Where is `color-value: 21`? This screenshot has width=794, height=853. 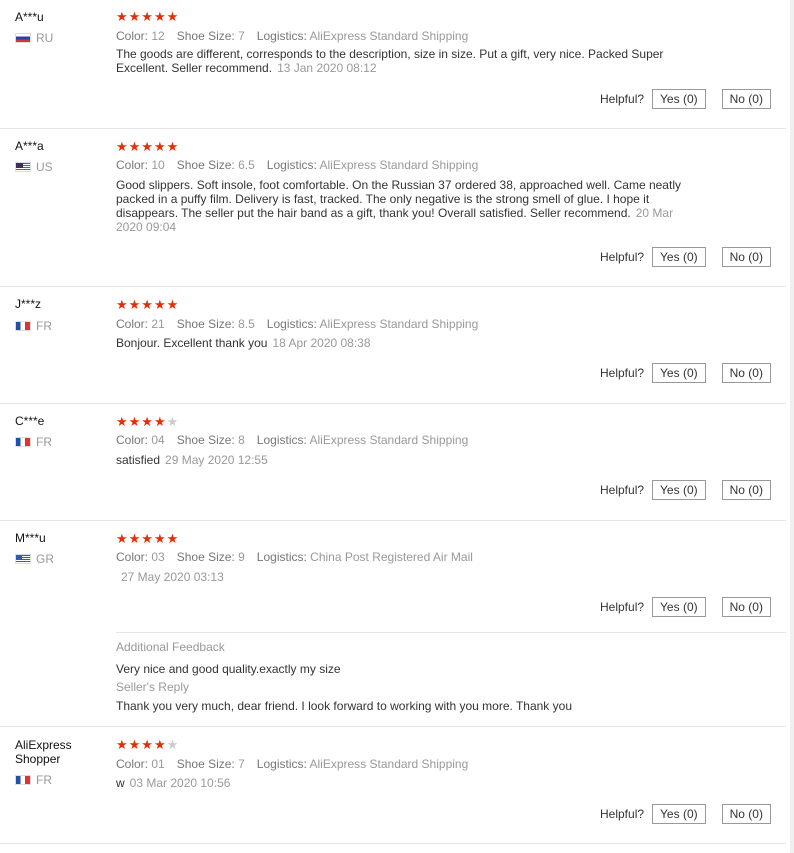
color-value: 21 is located at coordinates (158, 324).